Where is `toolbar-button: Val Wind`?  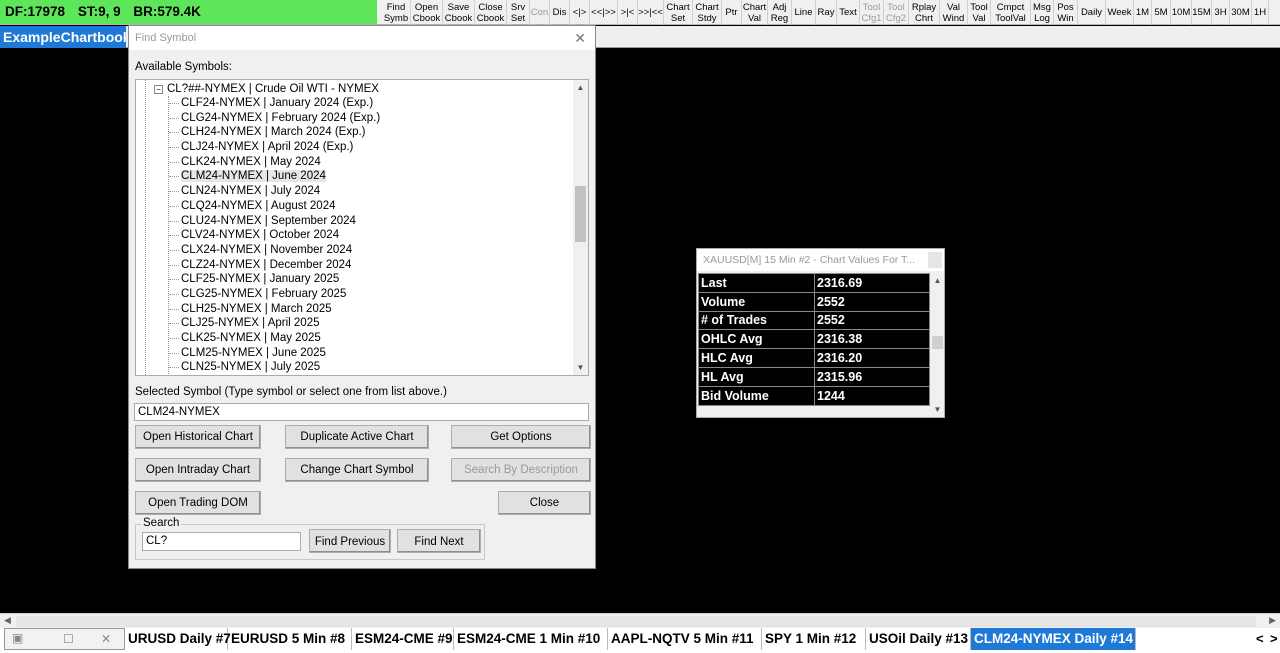
toolbar-button: Val Wind is located at coordinates (954, 12).